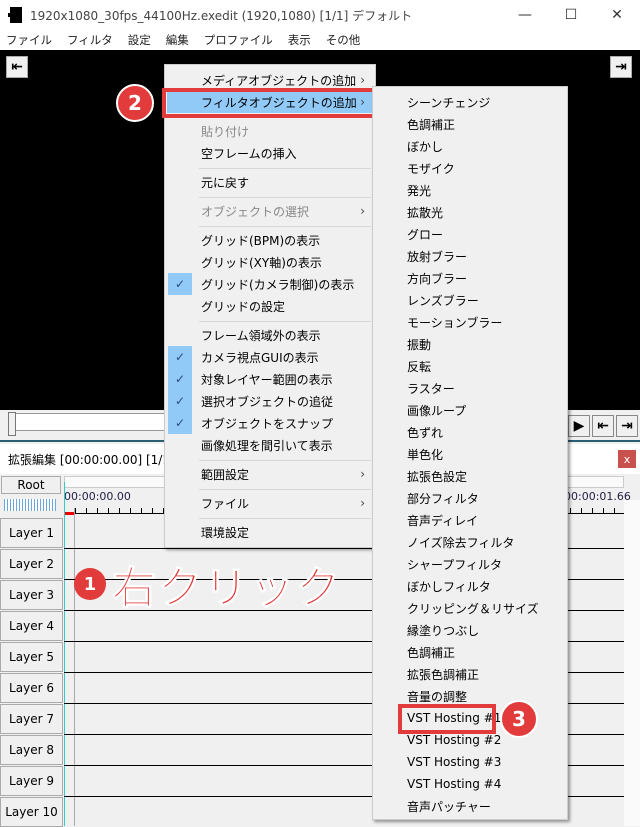 This screenshot has width=640, height=827. Describe the element at coordinates (425, 234) in the screenshot. I see `filter-item: グロー` at that location.